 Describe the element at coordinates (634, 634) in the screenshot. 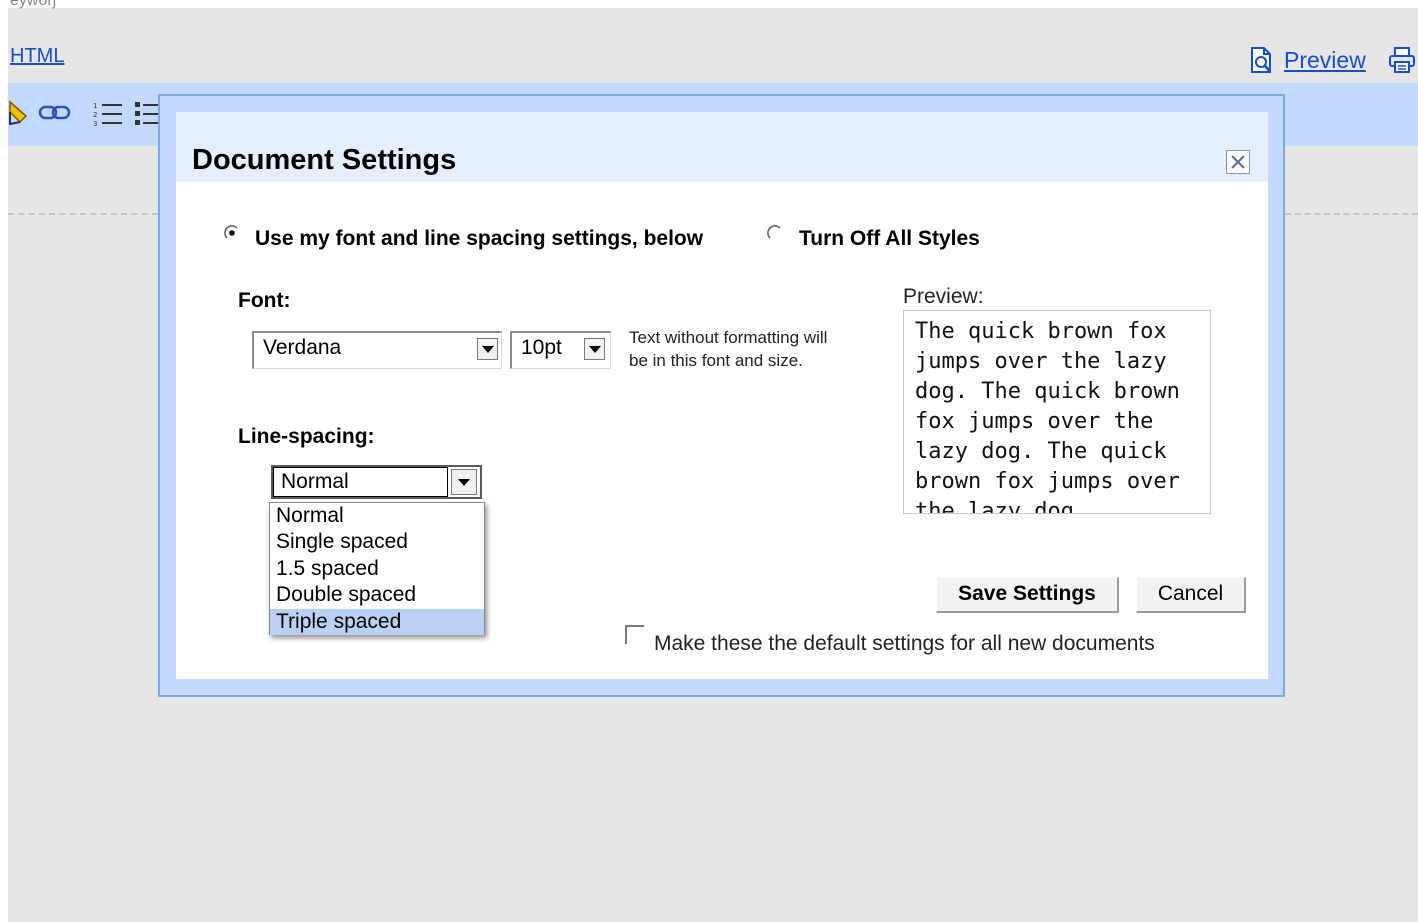

I see `default-settings-checkbox` at that location.